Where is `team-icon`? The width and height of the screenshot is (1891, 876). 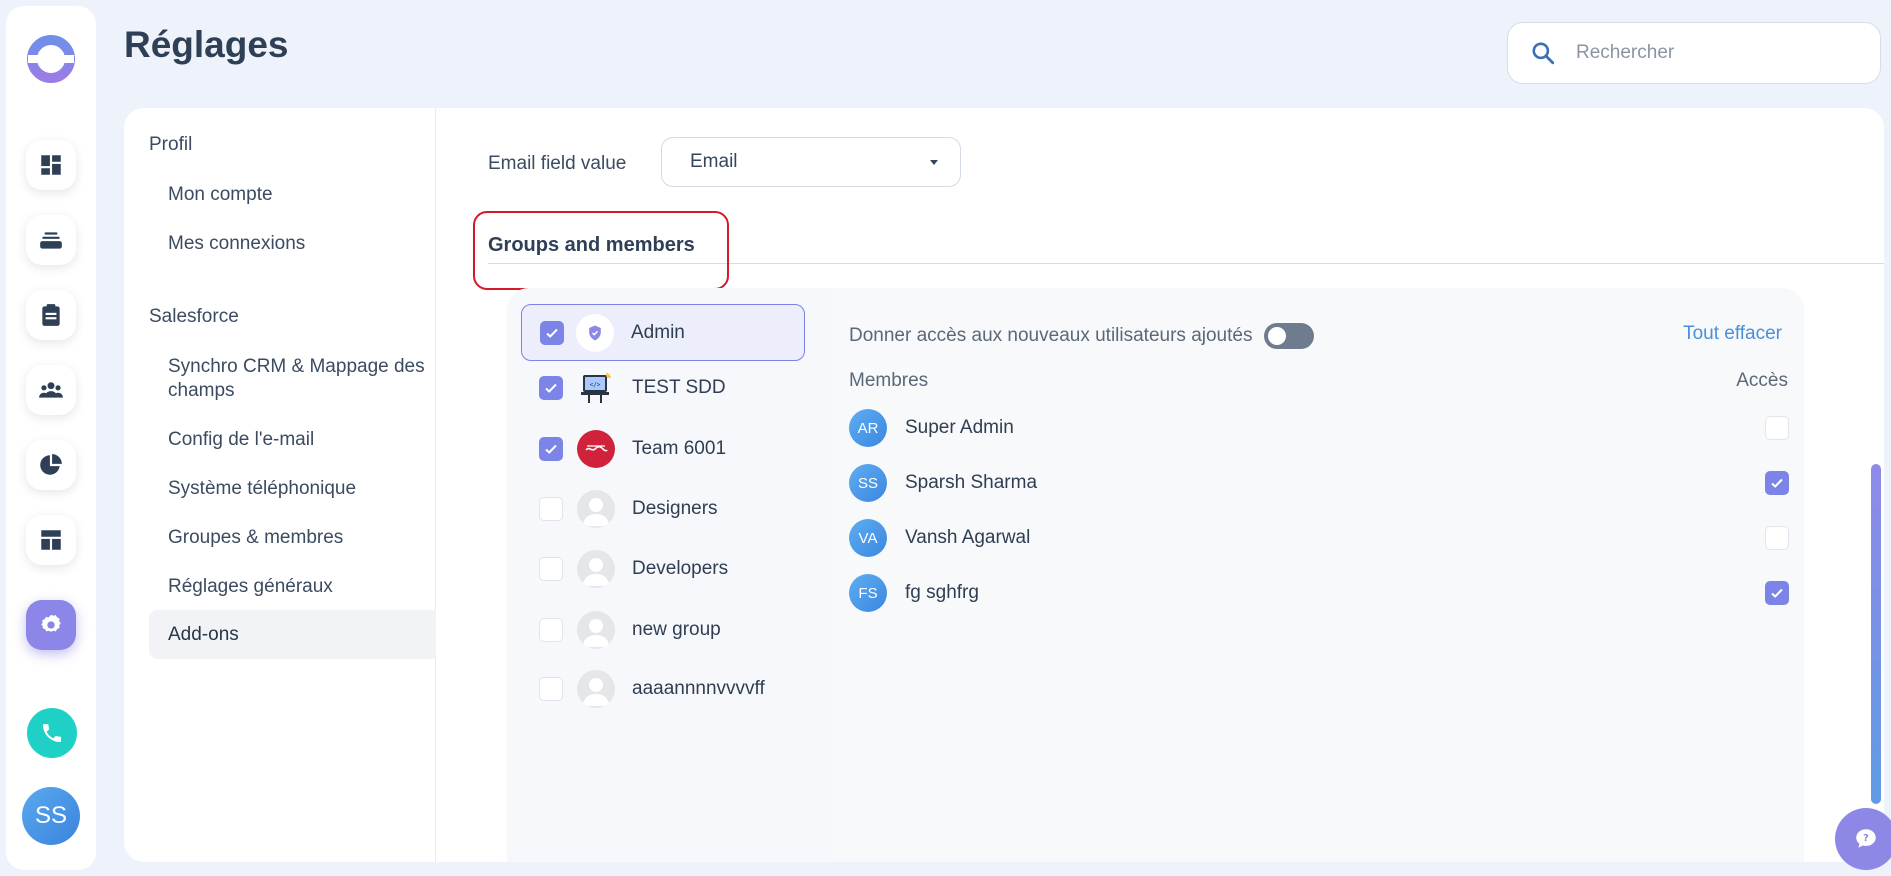 team-icon is located at coordinates (51, 390).